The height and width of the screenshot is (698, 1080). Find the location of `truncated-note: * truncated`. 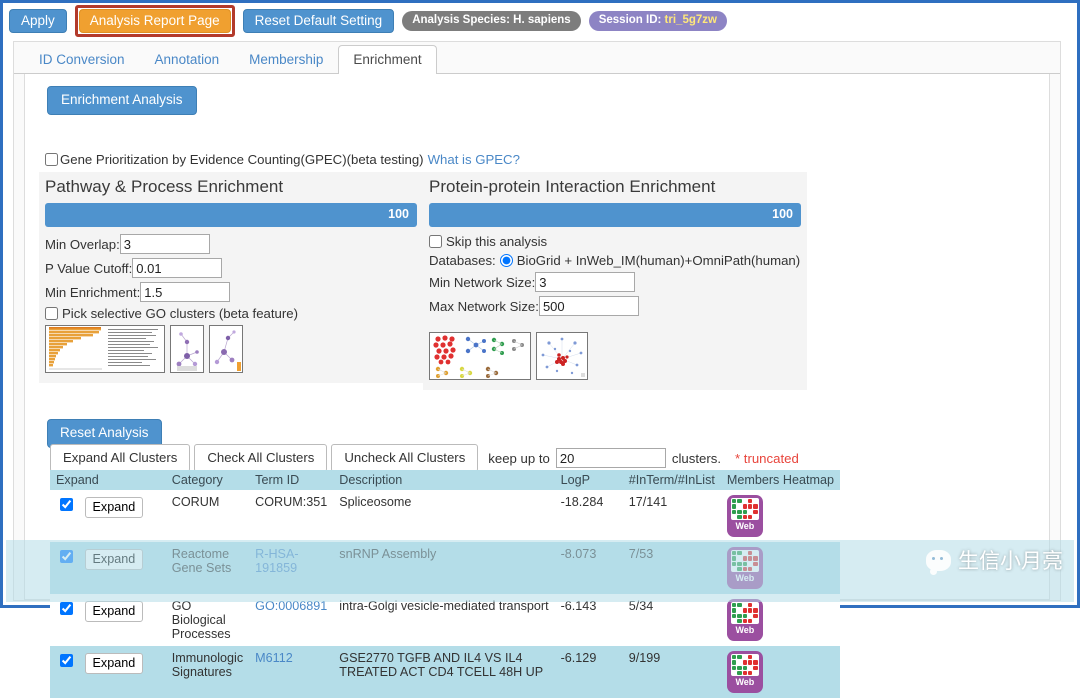

truncated-note: * truncated is located at coordinates (767, 458).